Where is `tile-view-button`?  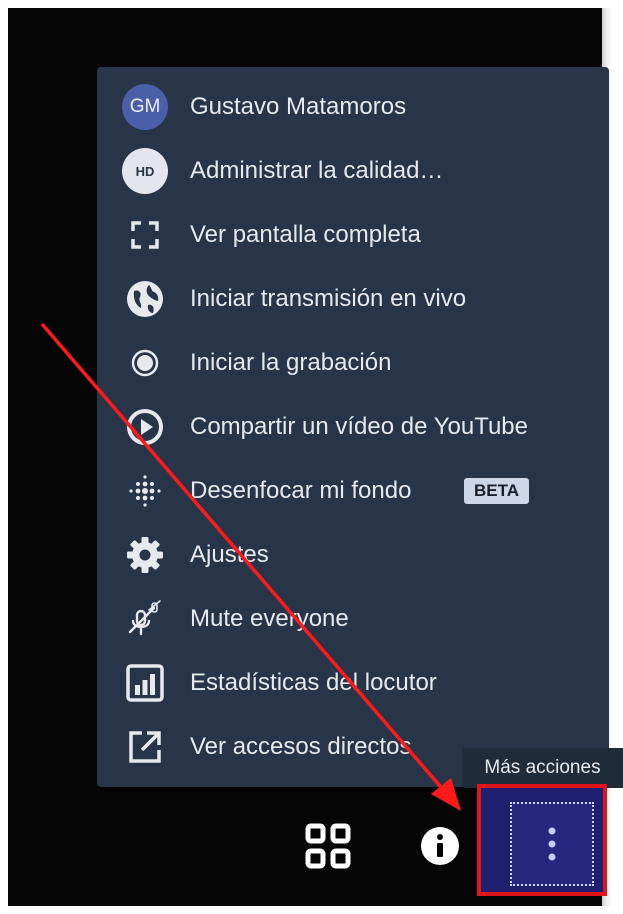
tile-view-button is located at coordinates (328, 846).